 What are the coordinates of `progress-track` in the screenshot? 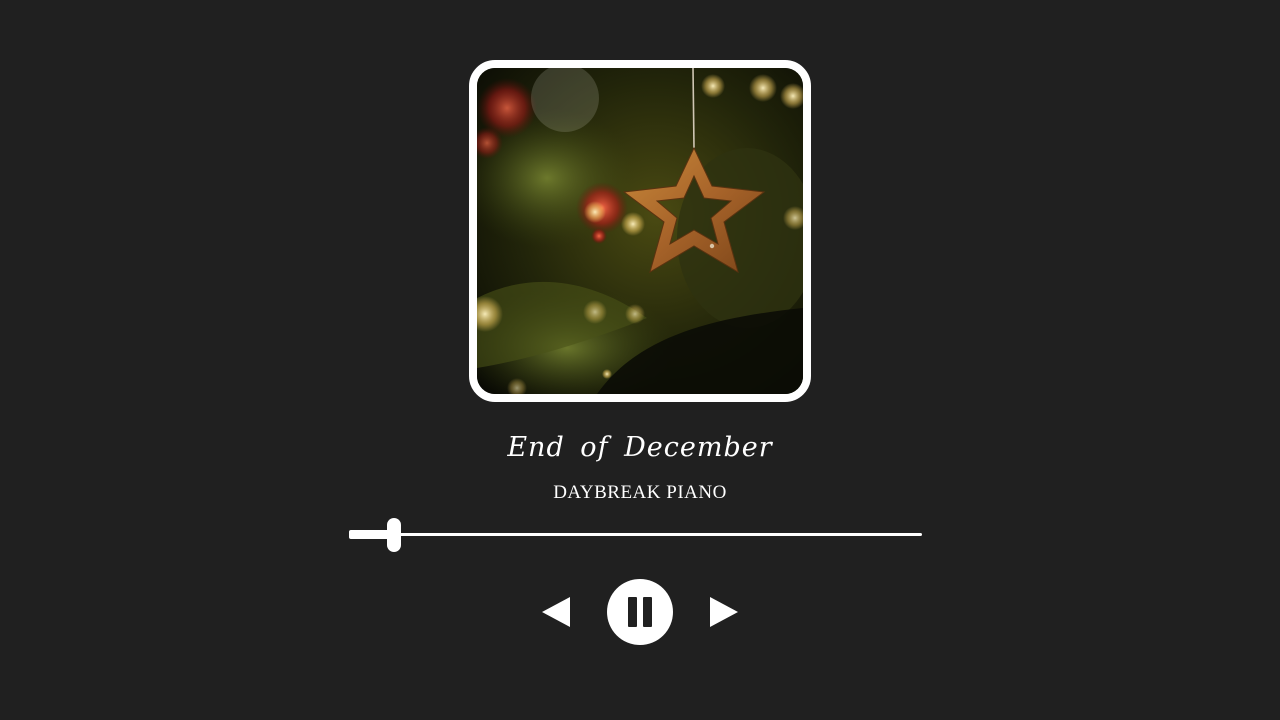 It's located at (635, 534).